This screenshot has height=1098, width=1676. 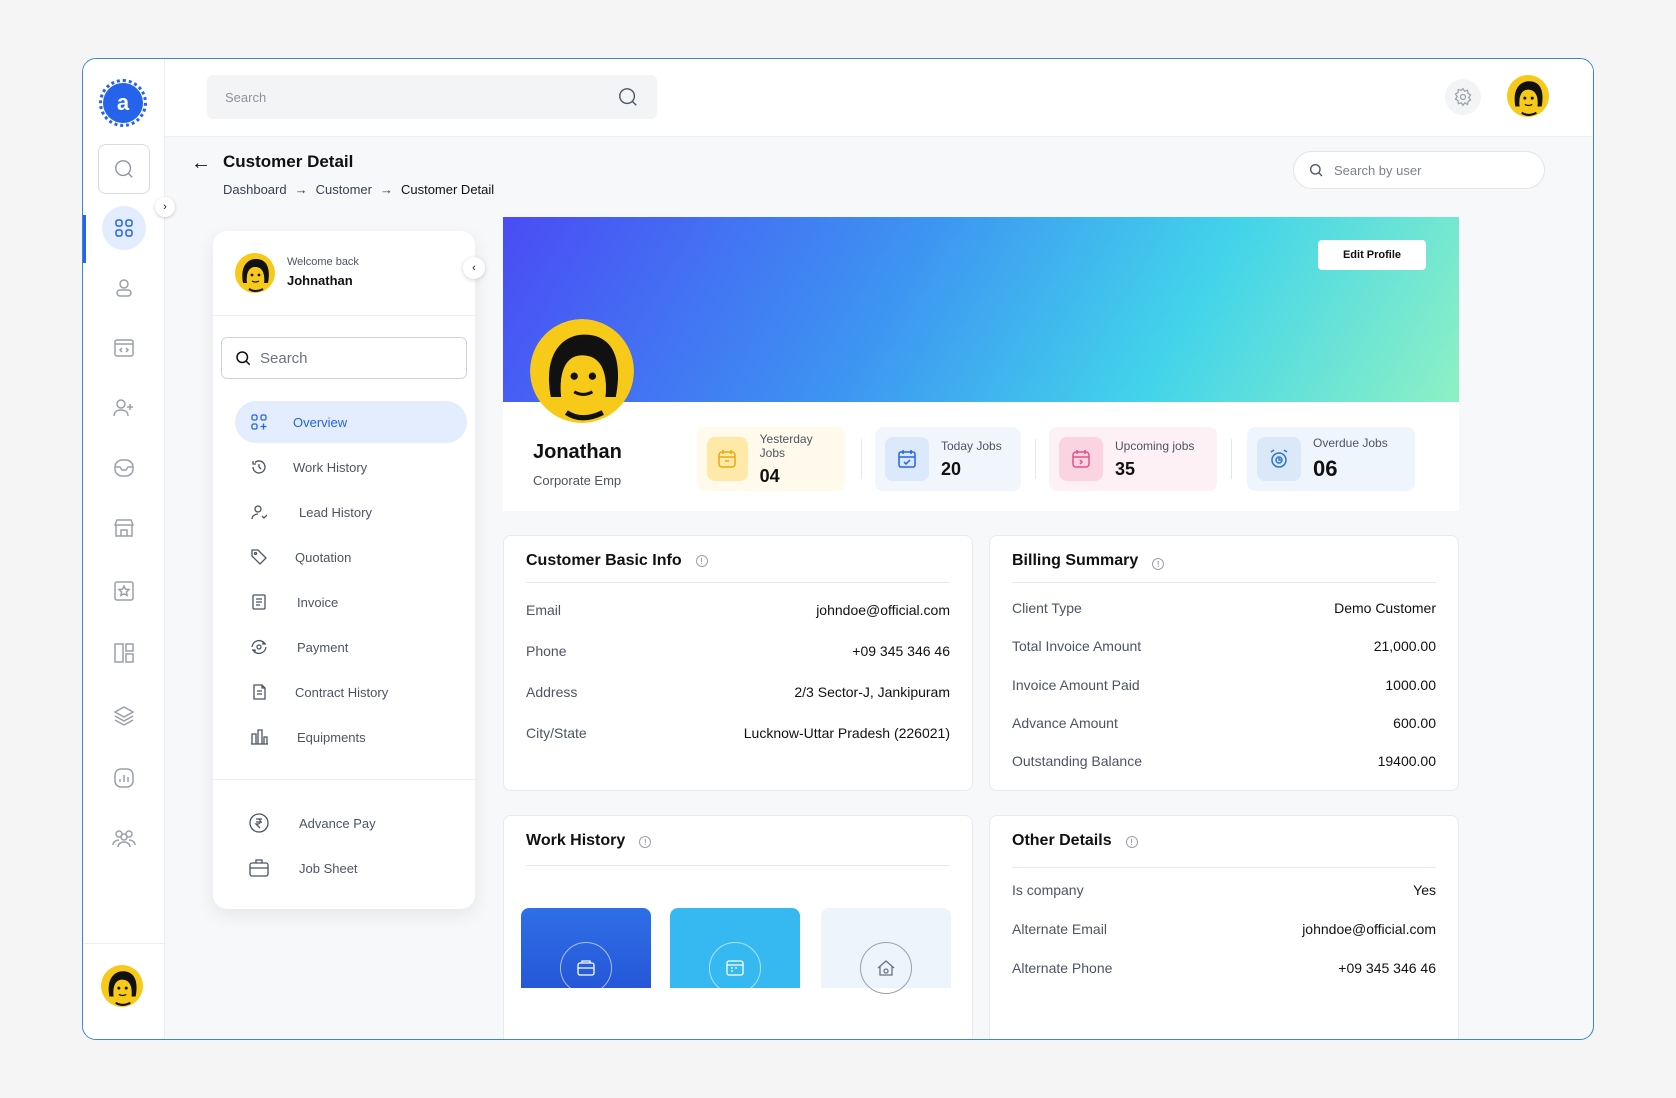 I want to click on work-history-card: Work History !, so click(x=738, y=927).